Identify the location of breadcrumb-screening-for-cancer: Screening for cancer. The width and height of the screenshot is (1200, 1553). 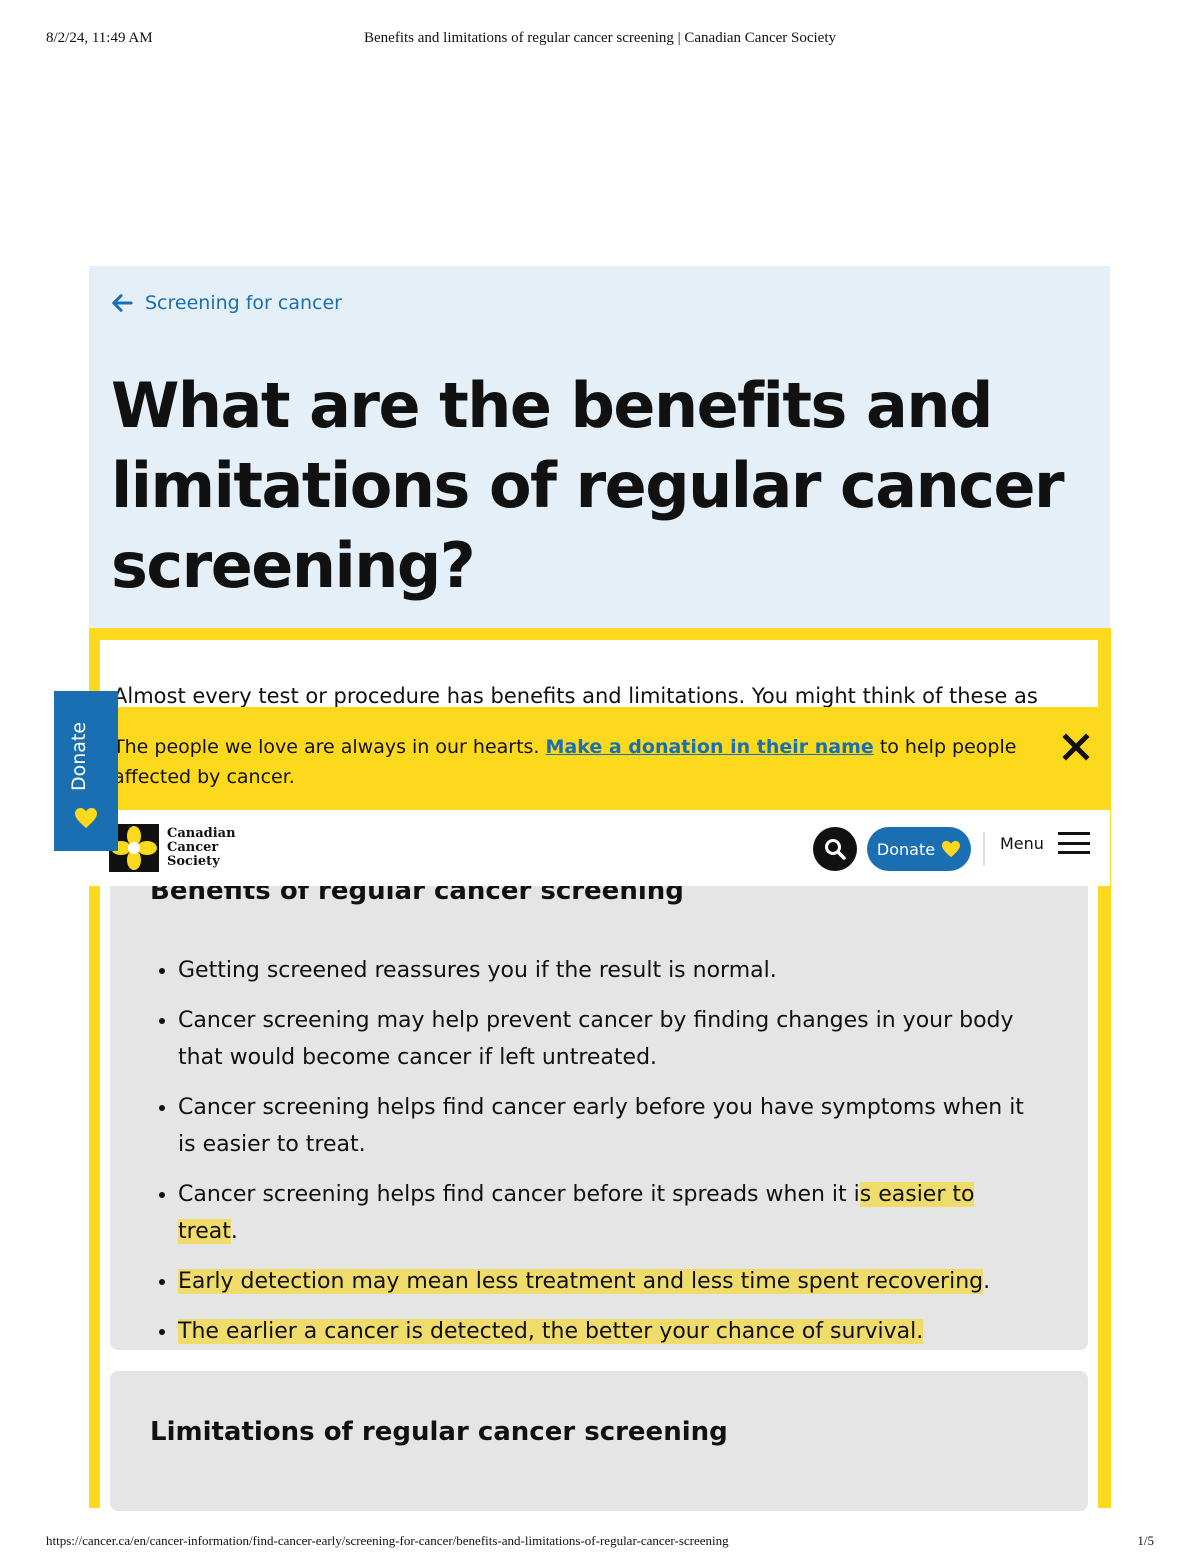
(226, 303).